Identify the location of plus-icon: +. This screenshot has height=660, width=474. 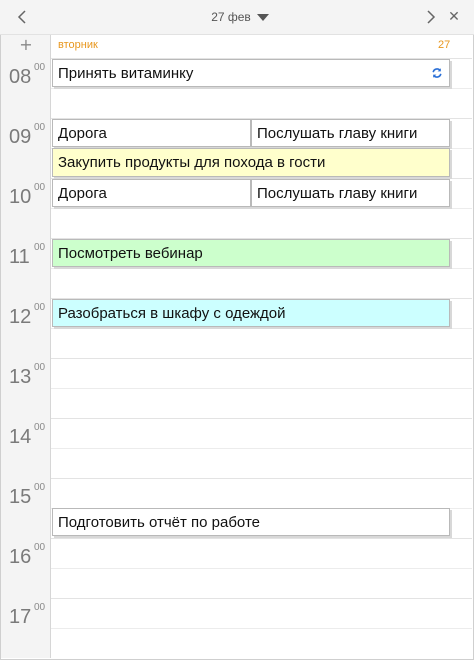
(26, 44).